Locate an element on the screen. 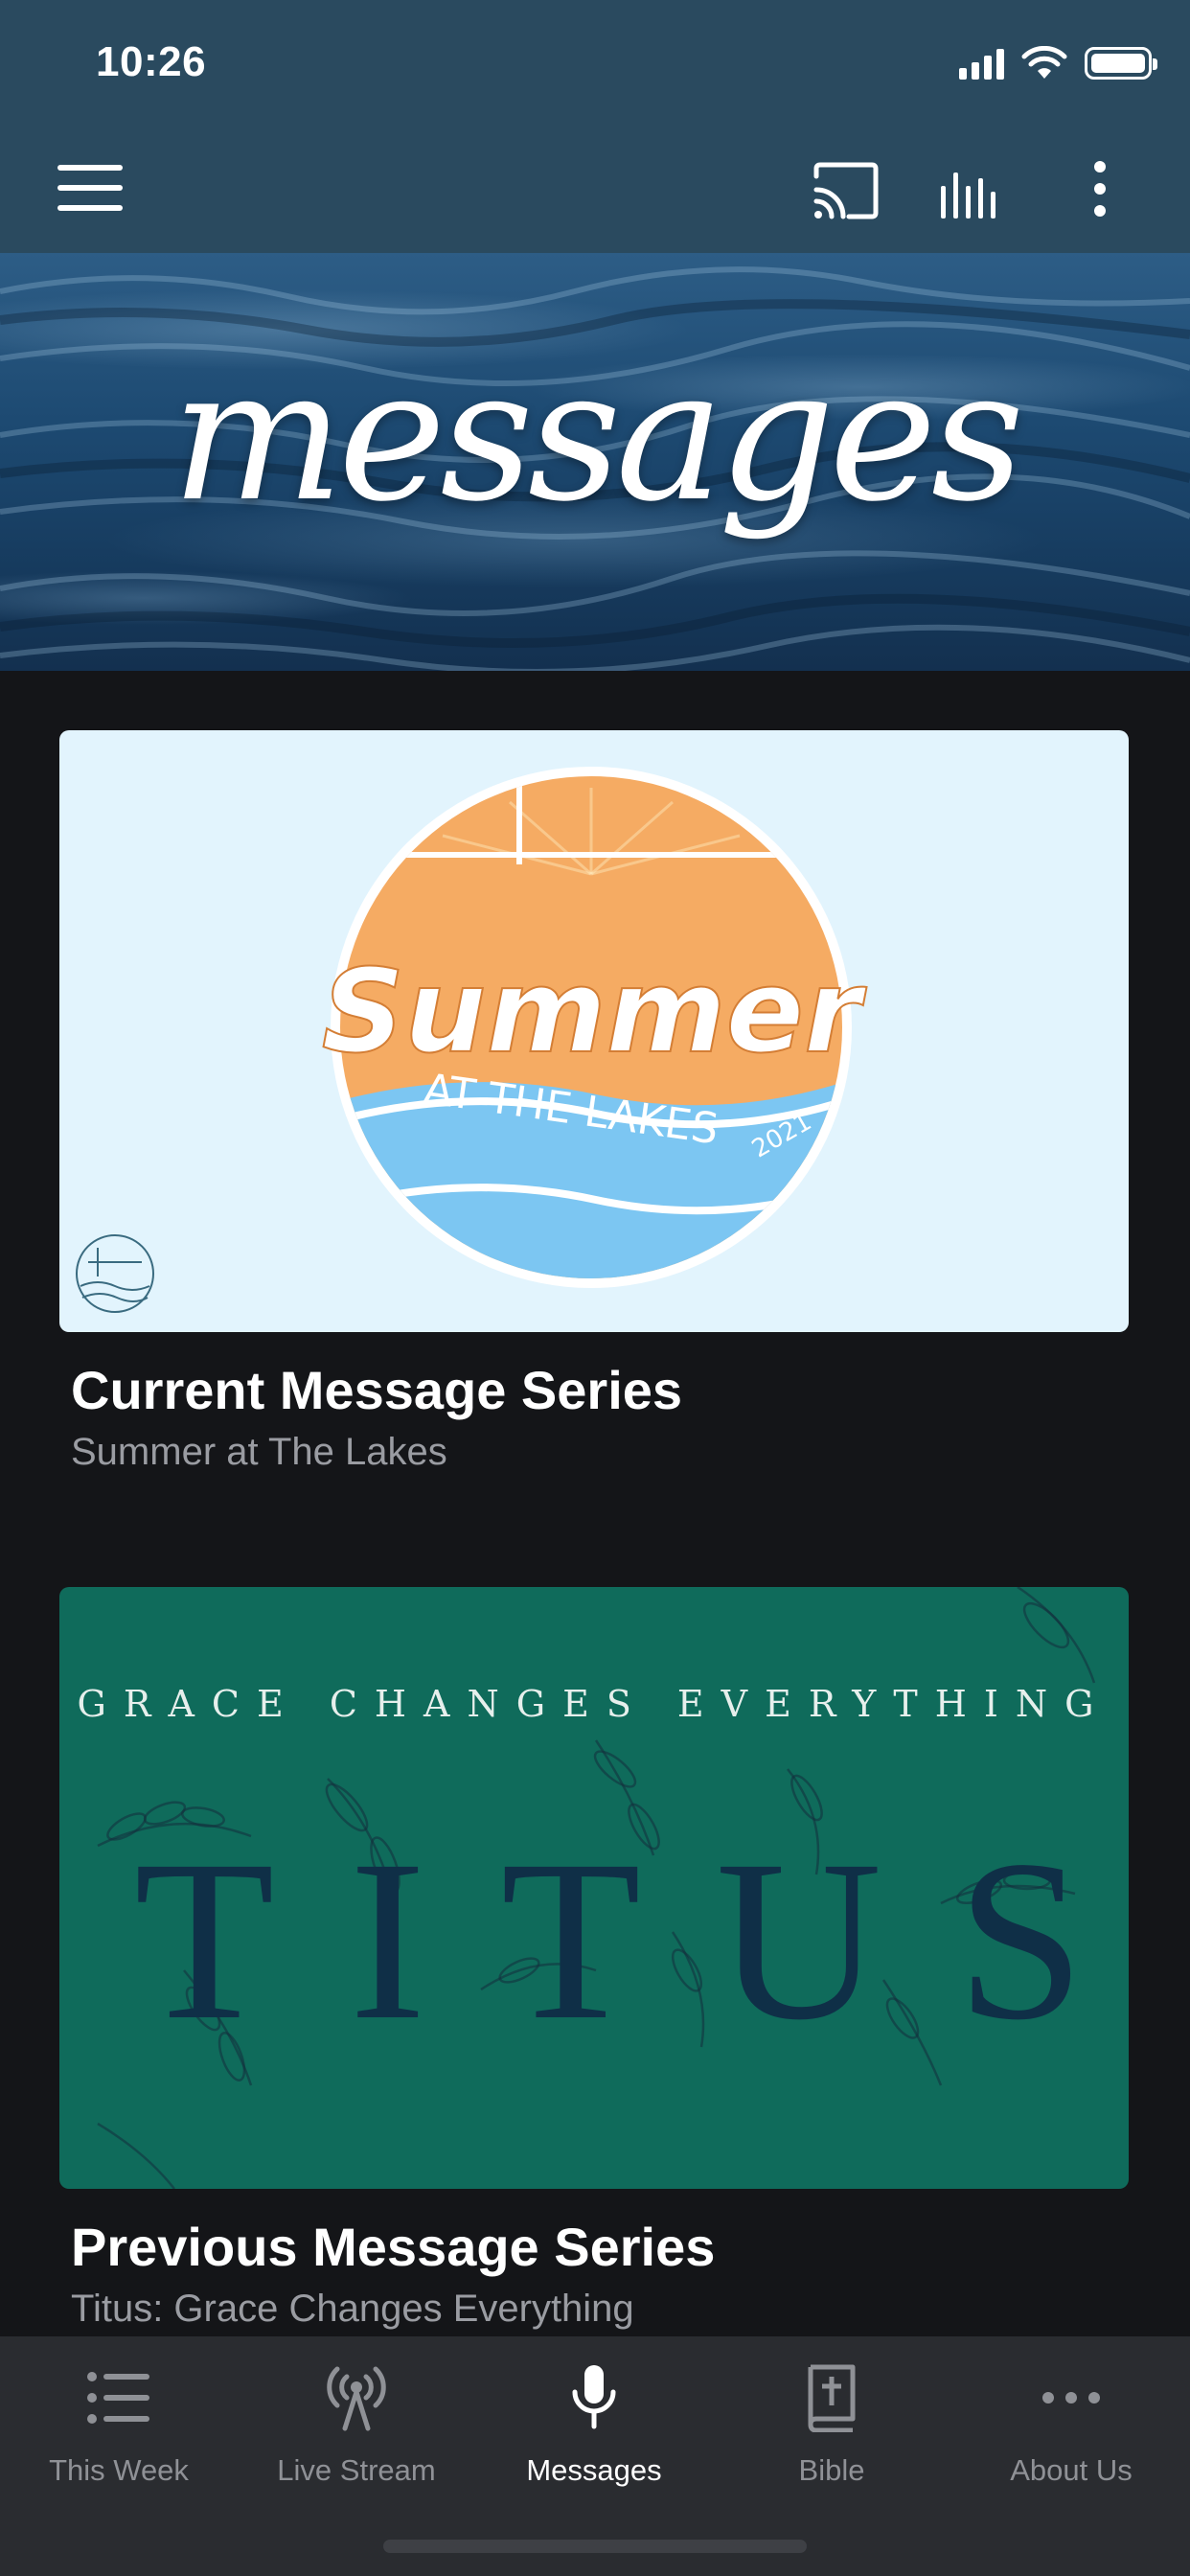 The width and height of the screenshot is (1190, 2576). card-title: Previous Message Series is located at coordinates (394, 2247).